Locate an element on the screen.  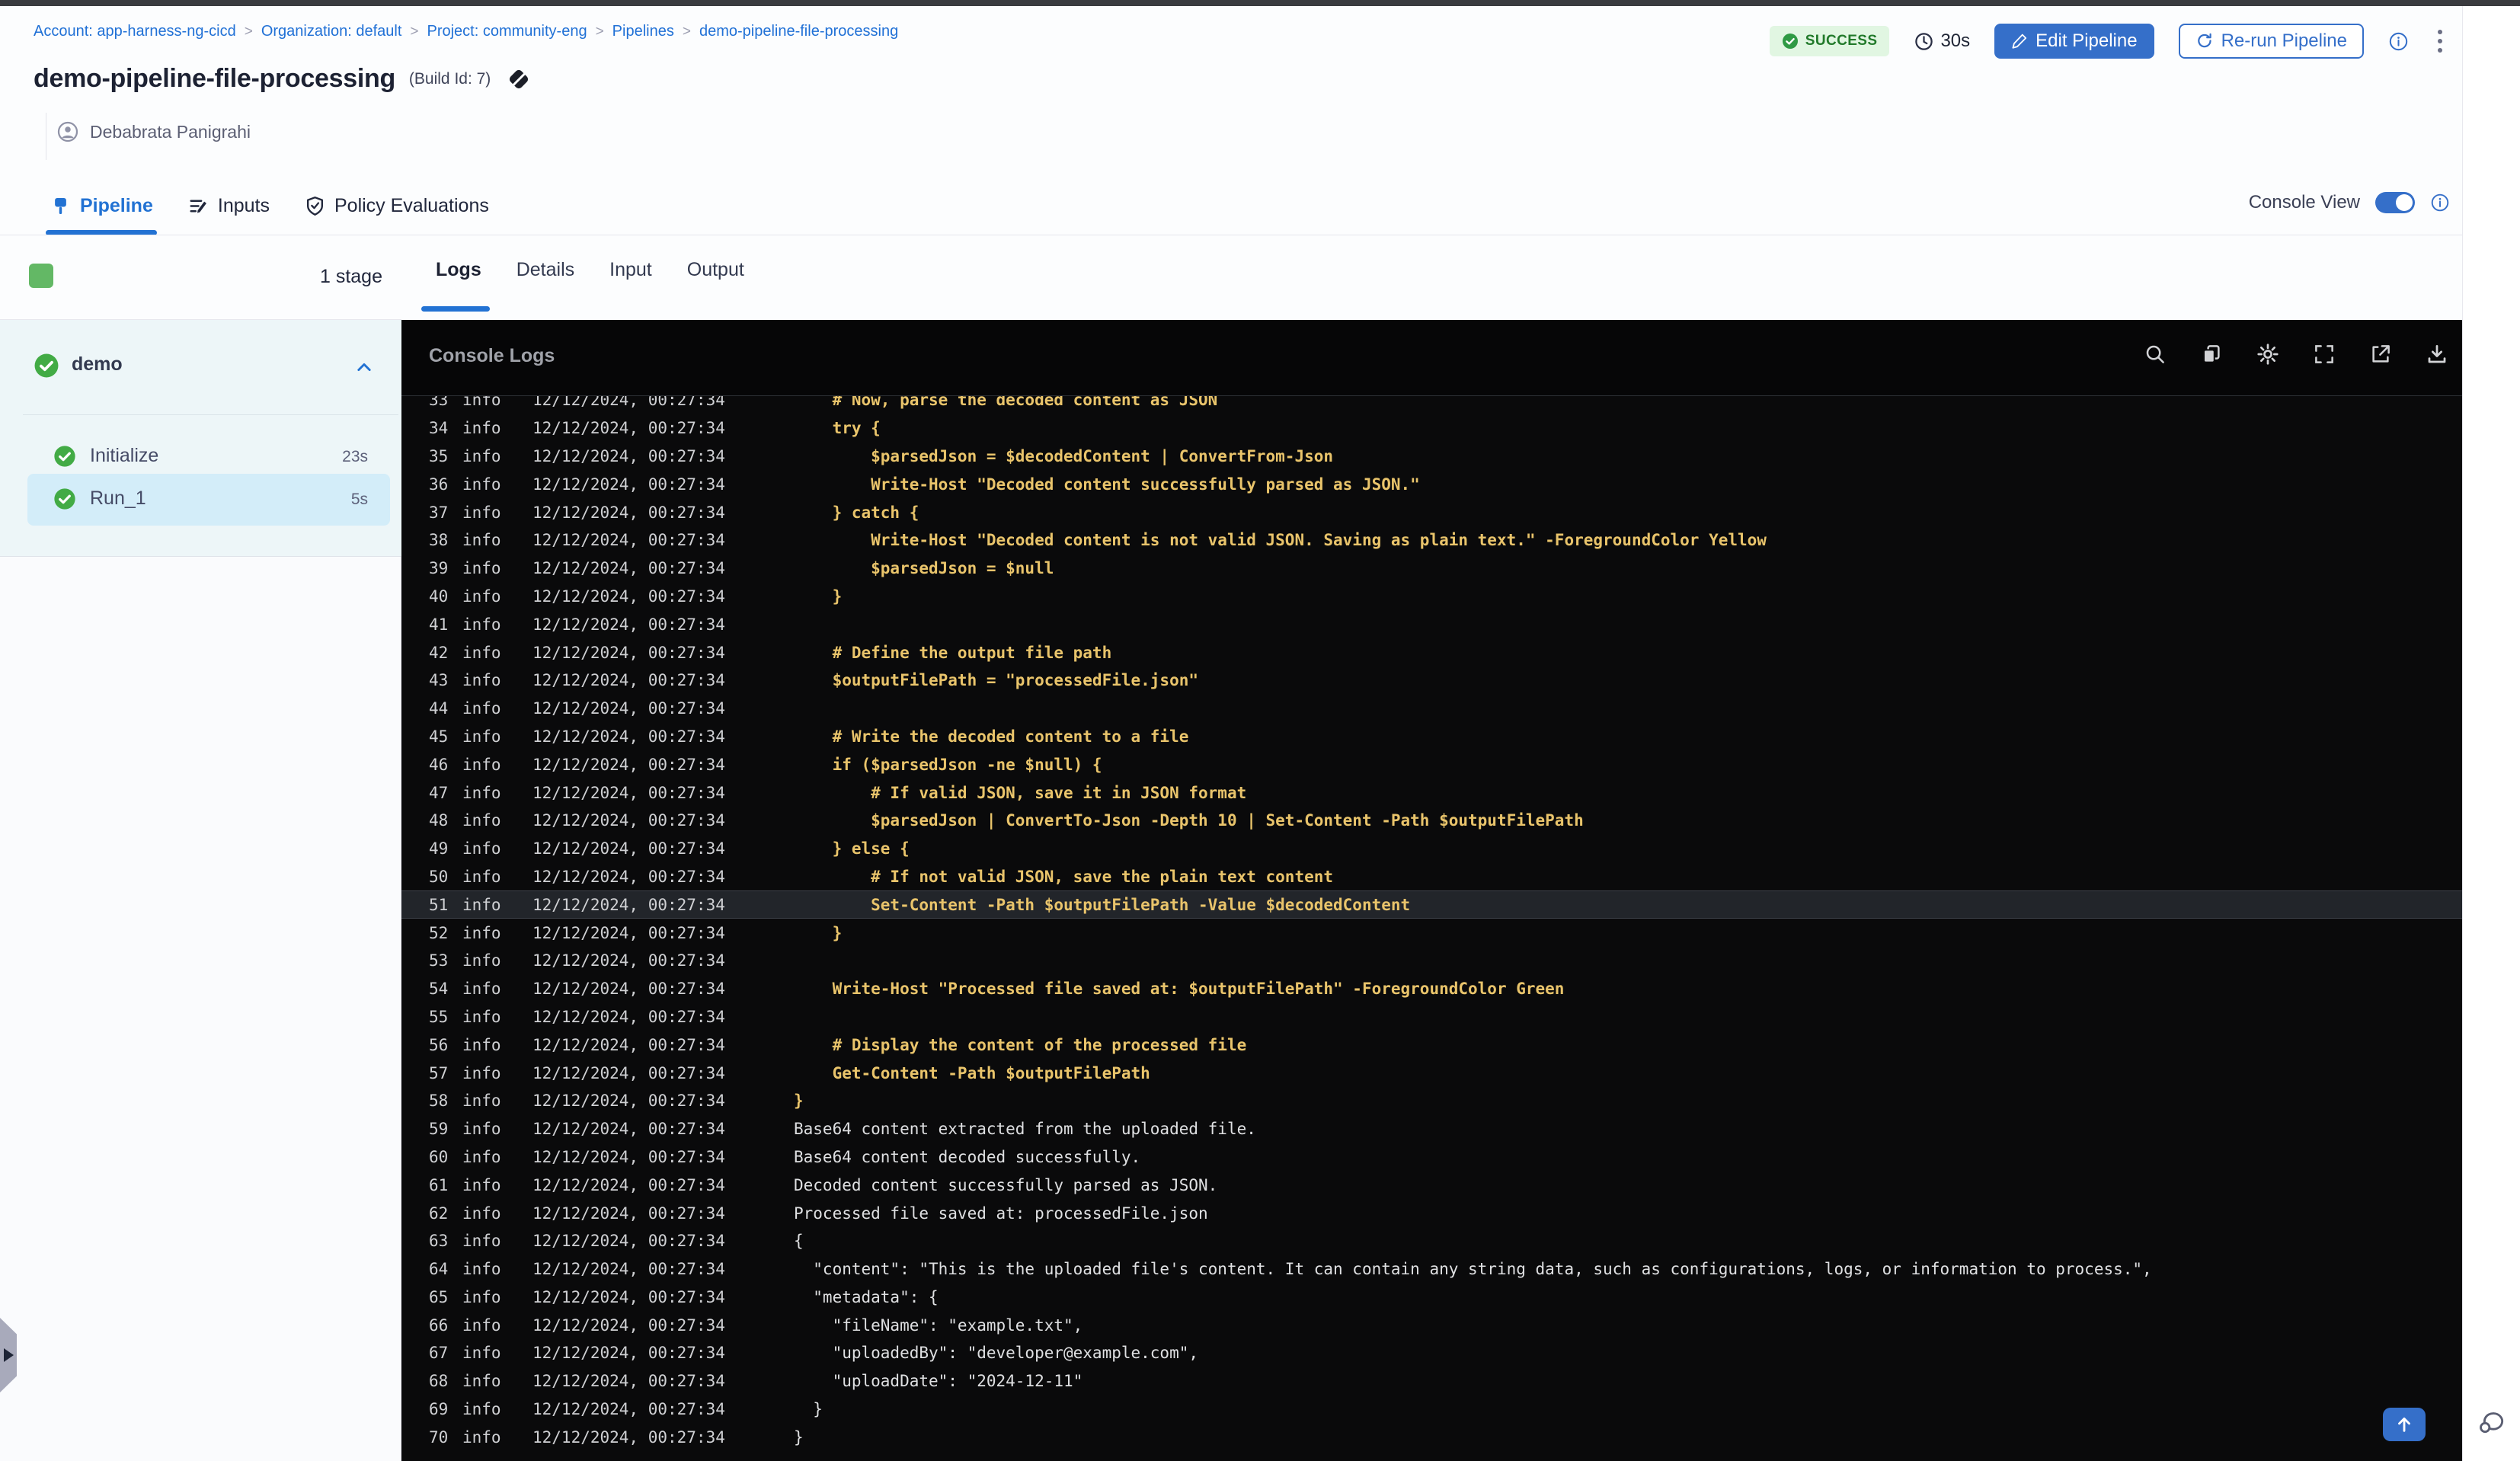
console-view-toggle is located at coordinates (2395, 203).